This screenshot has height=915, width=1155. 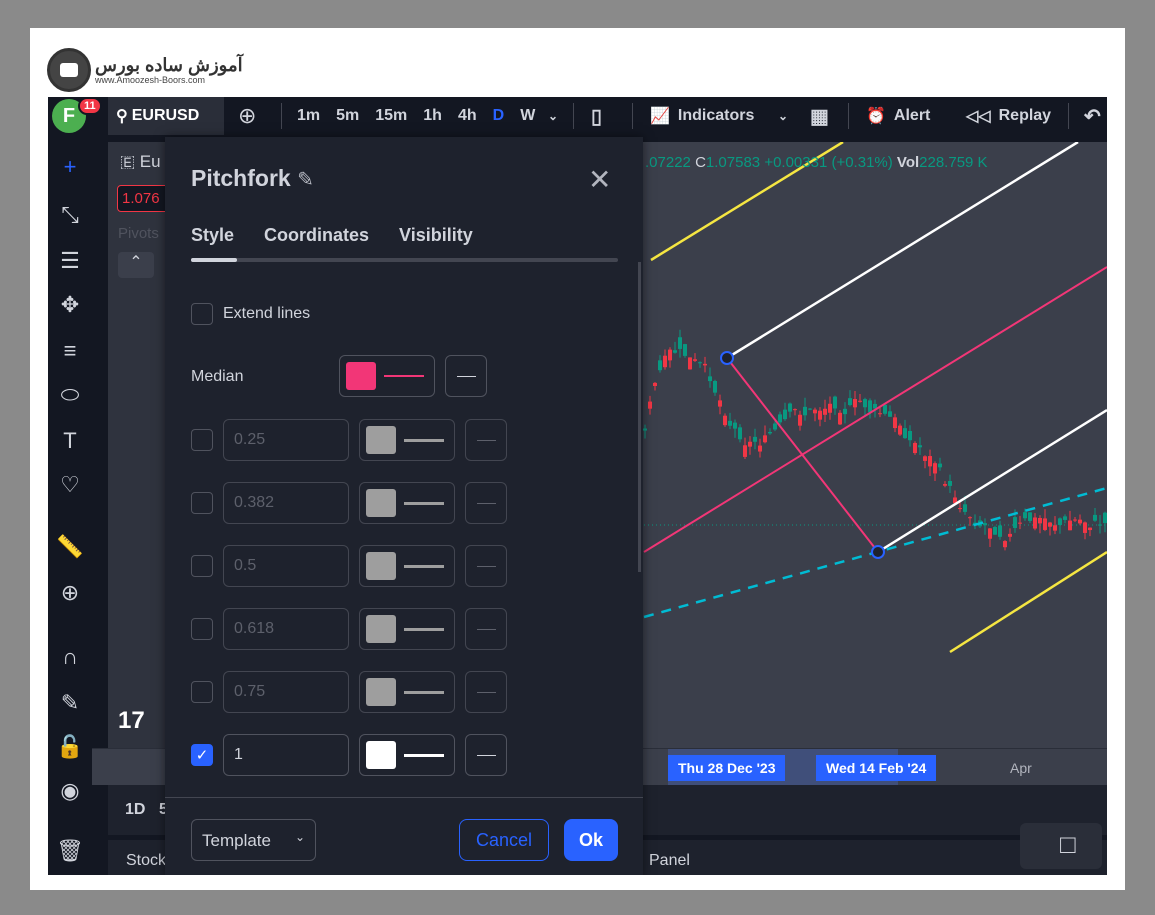 What do you see at coordinates (286, 440) in the screenshot?
I see `level-value-input: 0.25` at bounding box center [286, 440].